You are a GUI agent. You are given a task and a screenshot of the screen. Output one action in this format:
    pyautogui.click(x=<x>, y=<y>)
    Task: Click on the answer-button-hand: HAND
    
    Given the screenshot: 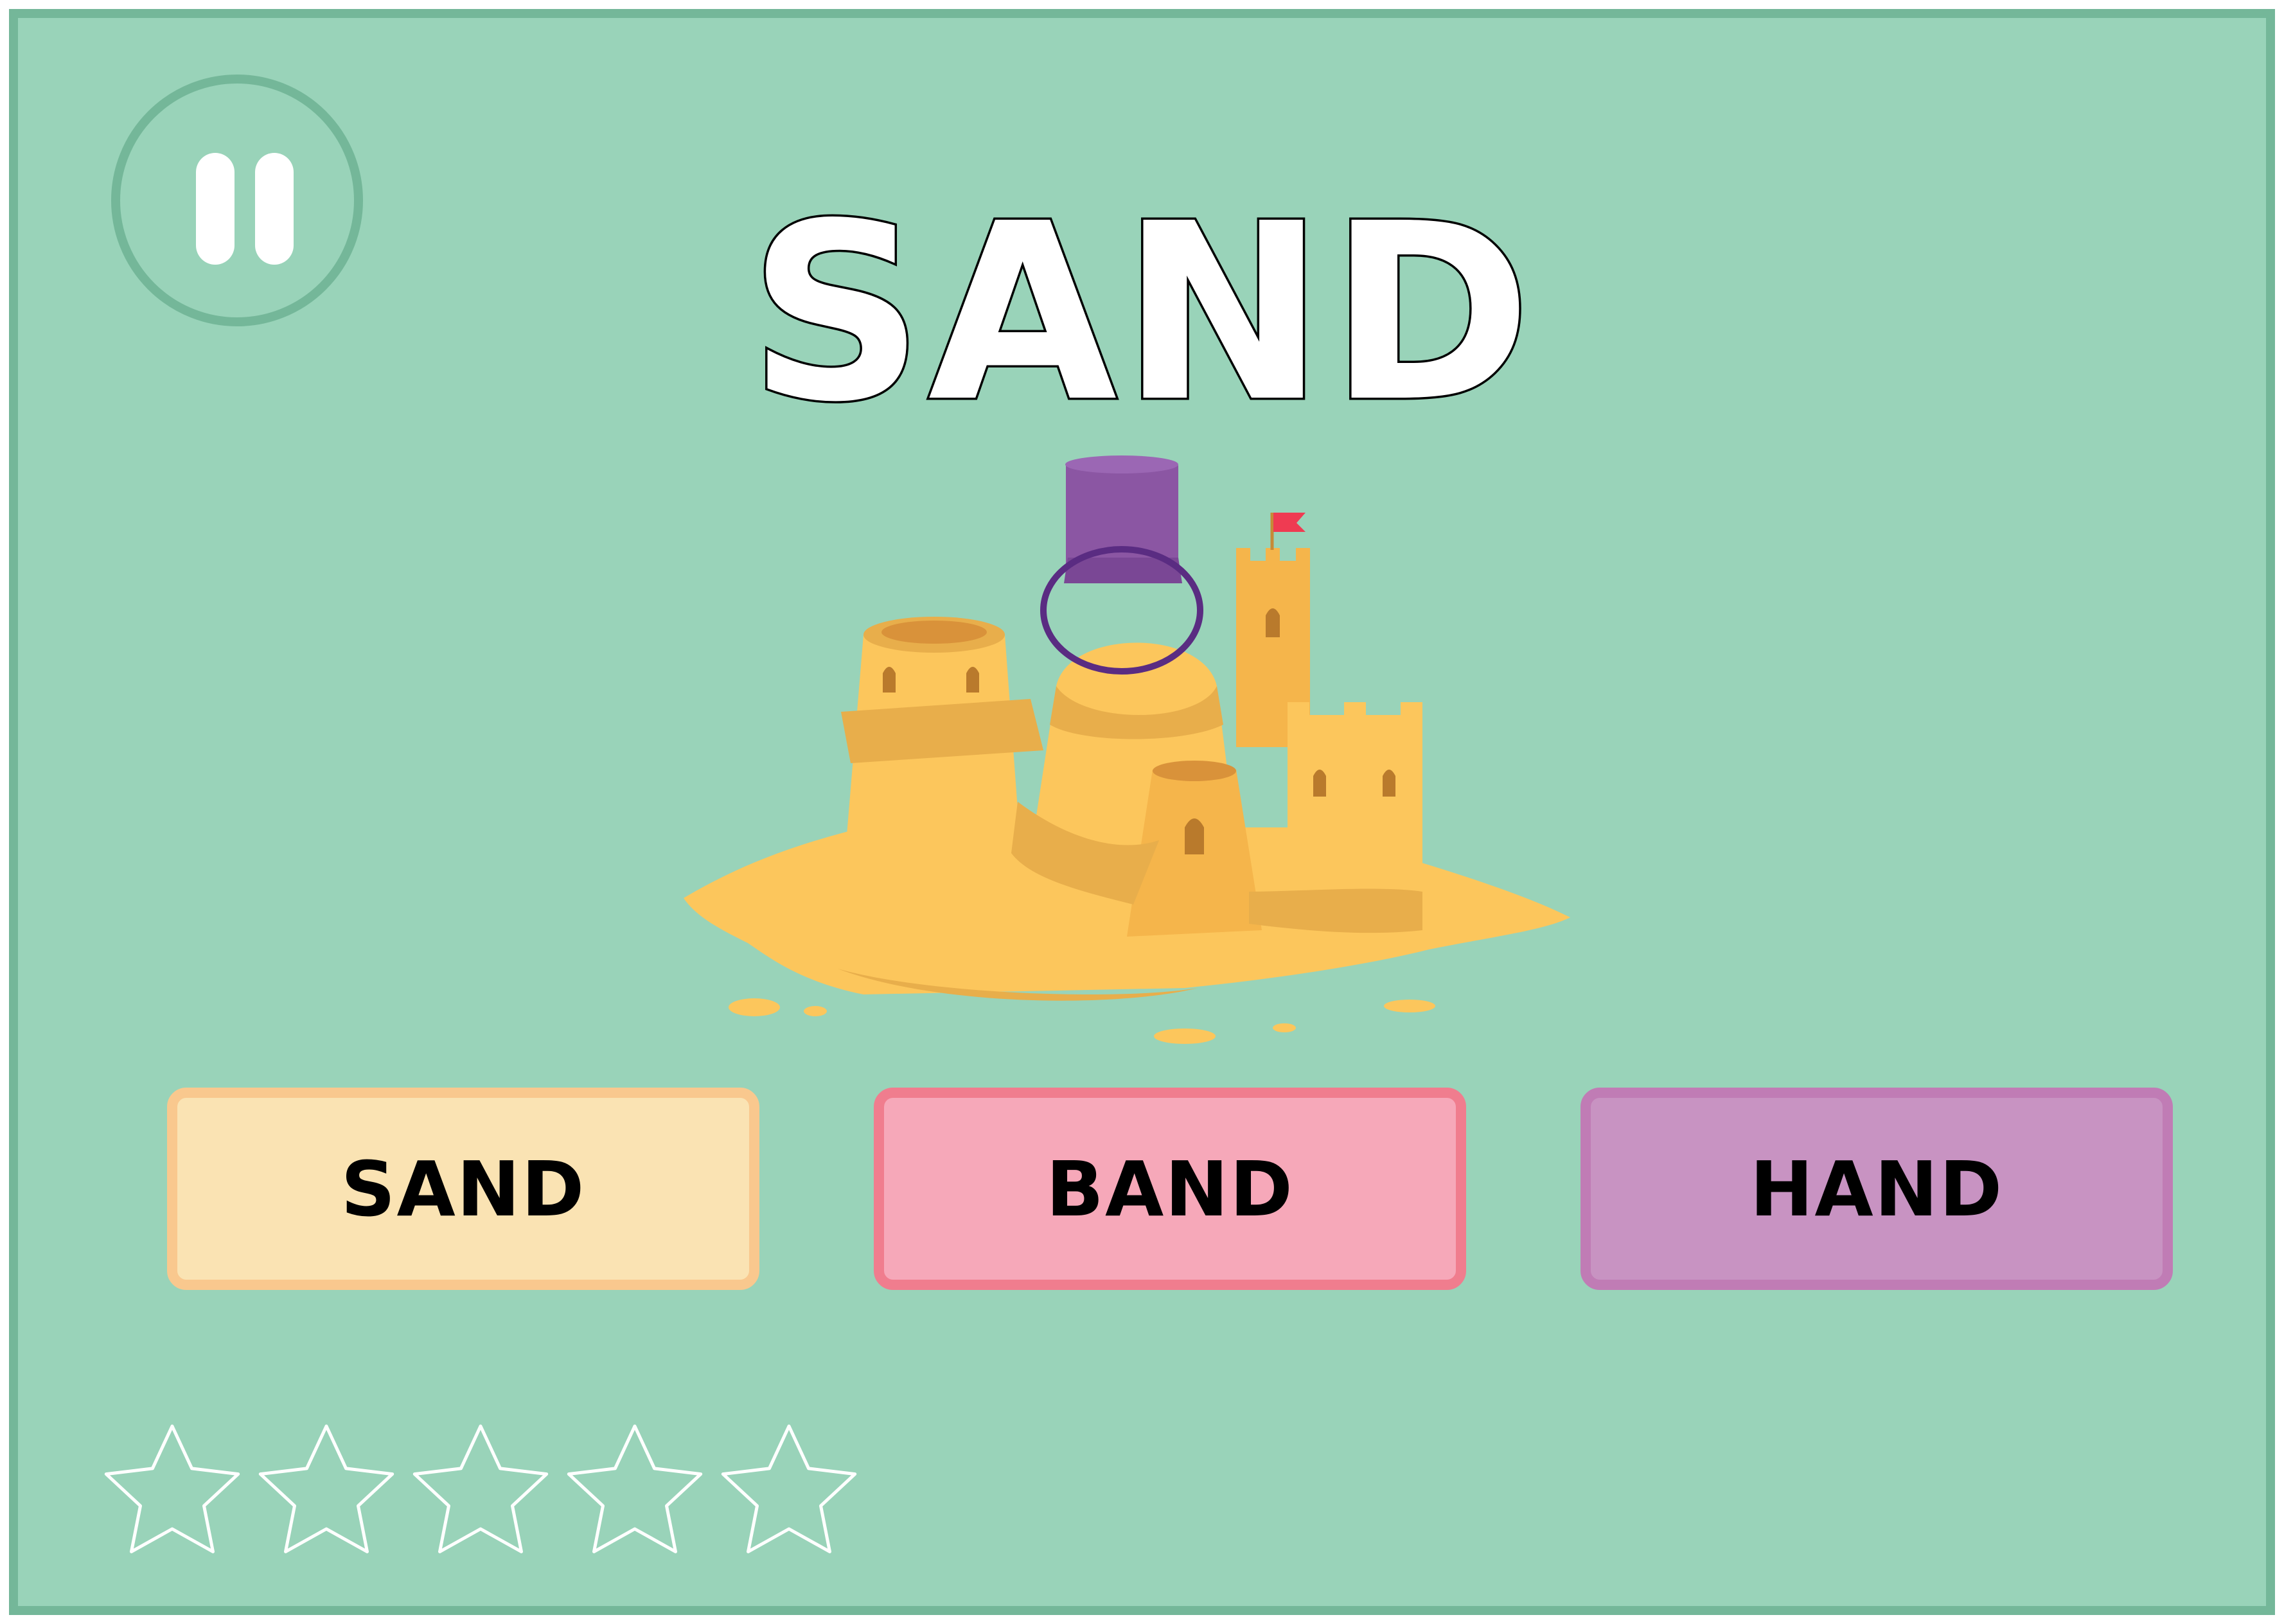 What is the action you would take?
    pyautogui.click(x=1877, y=1189)
    